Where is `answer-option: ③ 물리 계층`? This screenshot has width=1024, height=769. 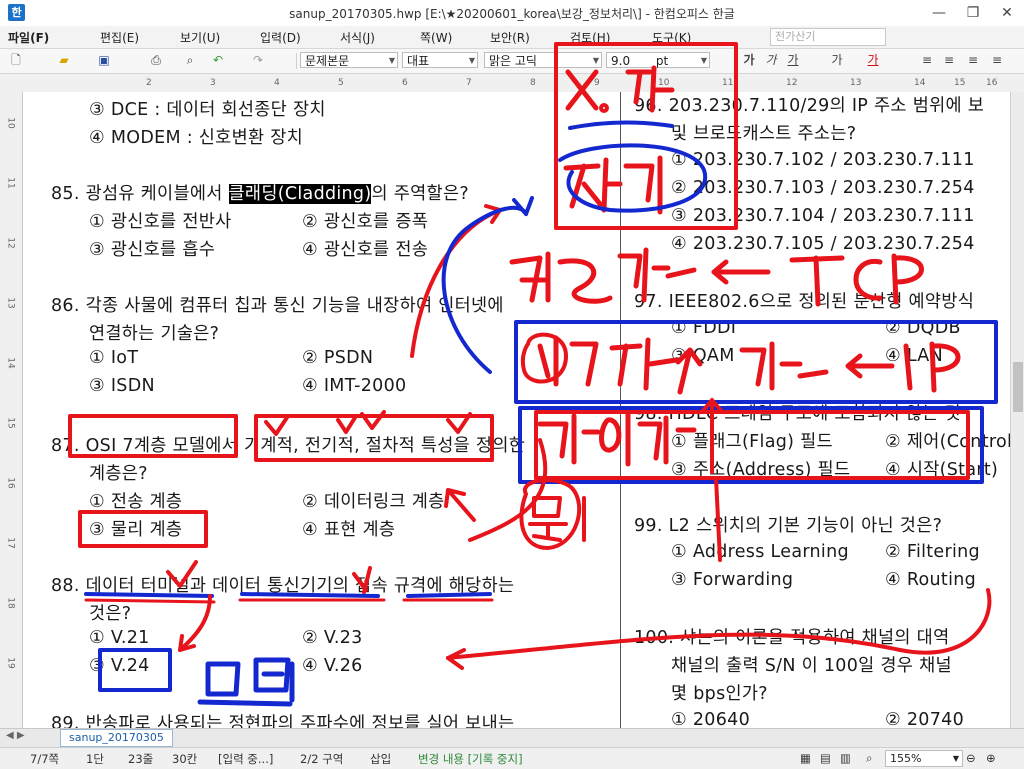 answer-option: ③ 물리 계층 is located at coordinates (136, 530).